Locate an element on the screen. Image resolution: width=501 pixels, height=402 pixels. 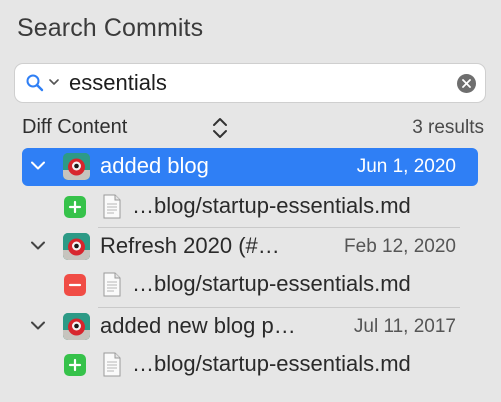
search-mode-select: Diff Content is located at coordinates (74, 127).